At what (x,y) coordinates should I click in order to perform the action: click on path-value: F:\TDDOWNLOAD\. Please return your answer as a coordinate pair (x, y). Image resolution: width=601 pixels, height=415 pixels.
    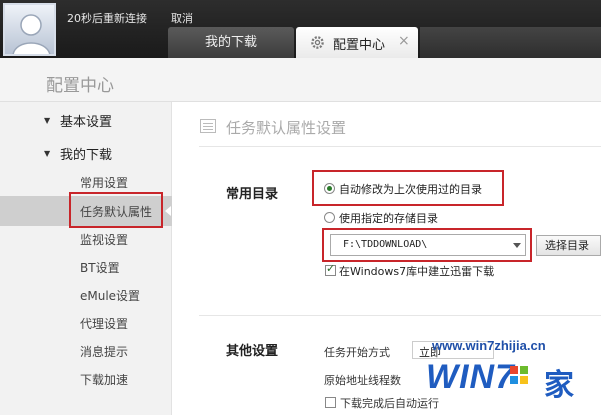
    Looking at the image, I should click on (385, 244).